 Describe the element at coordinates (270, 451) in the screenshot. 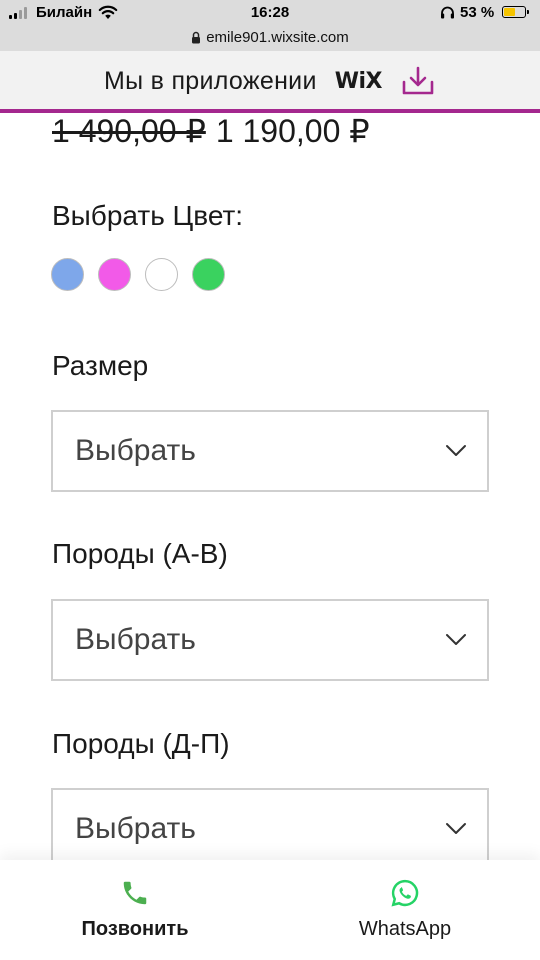

I see `size-select: Выбрать` at that location.